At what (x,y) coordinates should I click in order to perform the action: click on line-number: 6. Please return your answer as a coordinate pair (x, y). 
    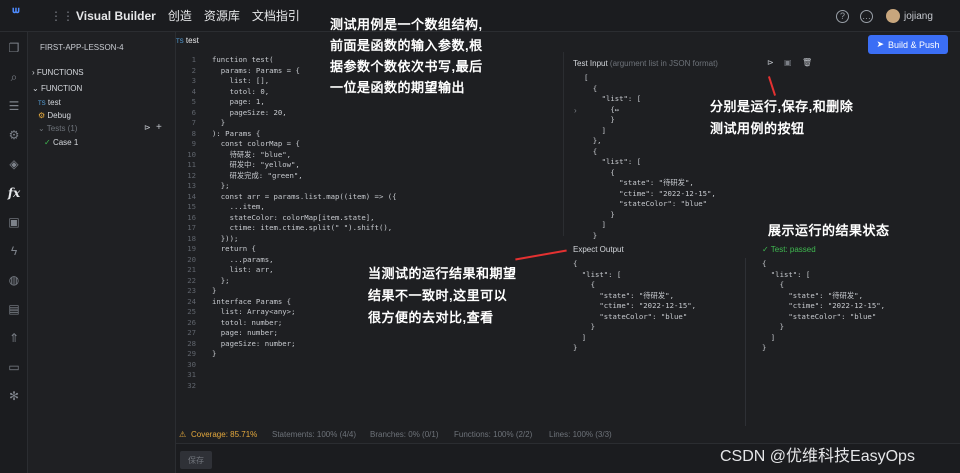
    Looking at the image, I should click on (193, 112).